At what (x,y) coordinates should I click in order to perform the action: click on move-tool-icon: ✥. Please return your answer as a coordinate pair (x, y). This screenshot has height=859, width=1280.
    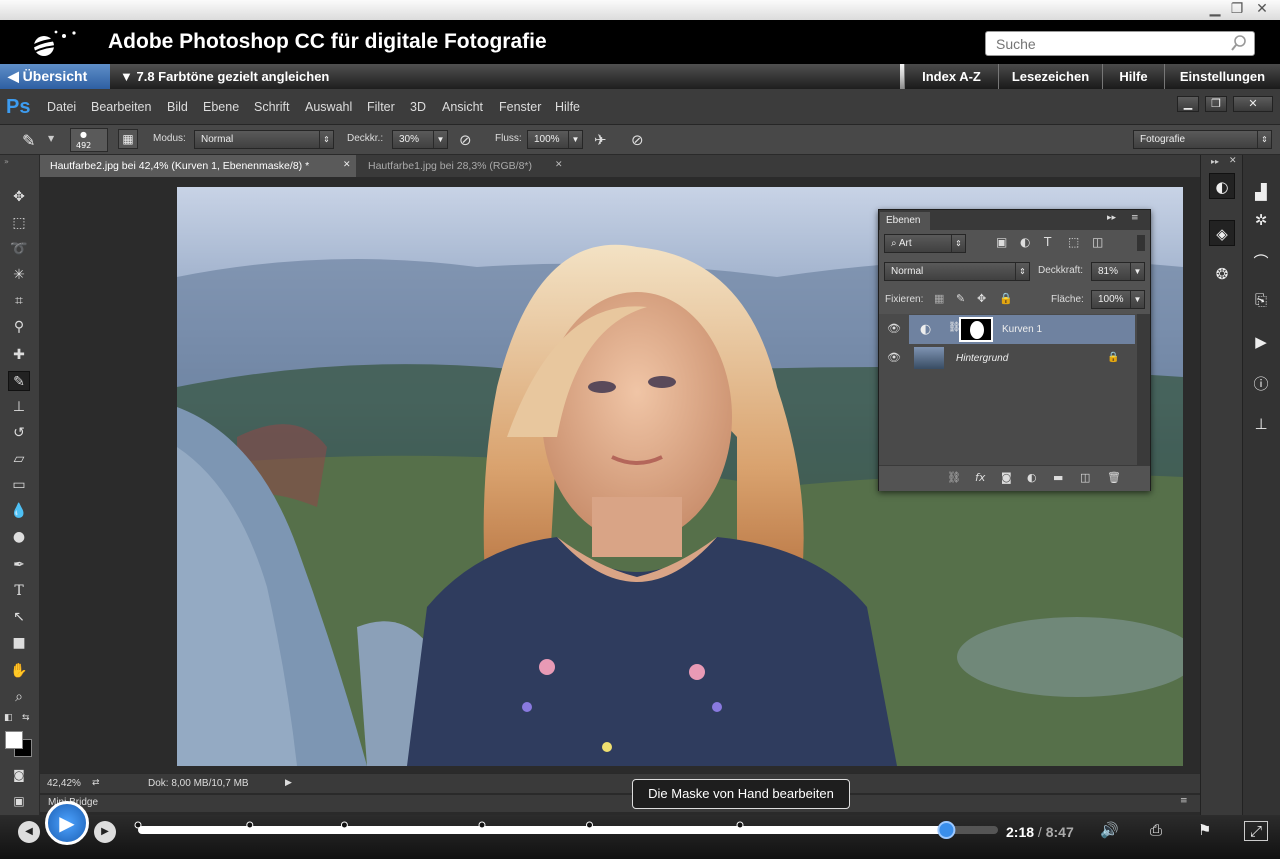
    Looking at the image, I should click on (19, 197).